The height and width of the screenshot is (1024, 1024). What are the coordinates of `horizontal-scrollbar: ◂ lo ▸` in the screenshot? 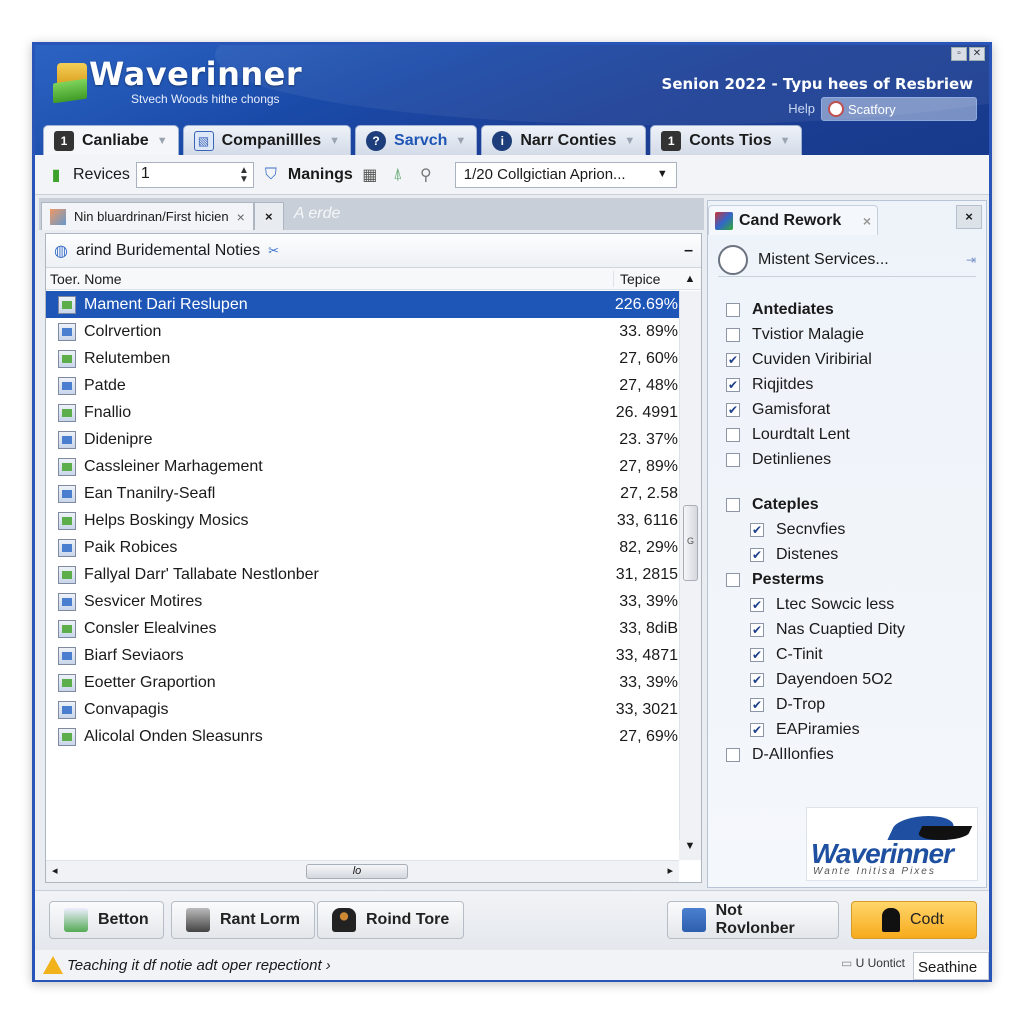 It's located at (362, 871).